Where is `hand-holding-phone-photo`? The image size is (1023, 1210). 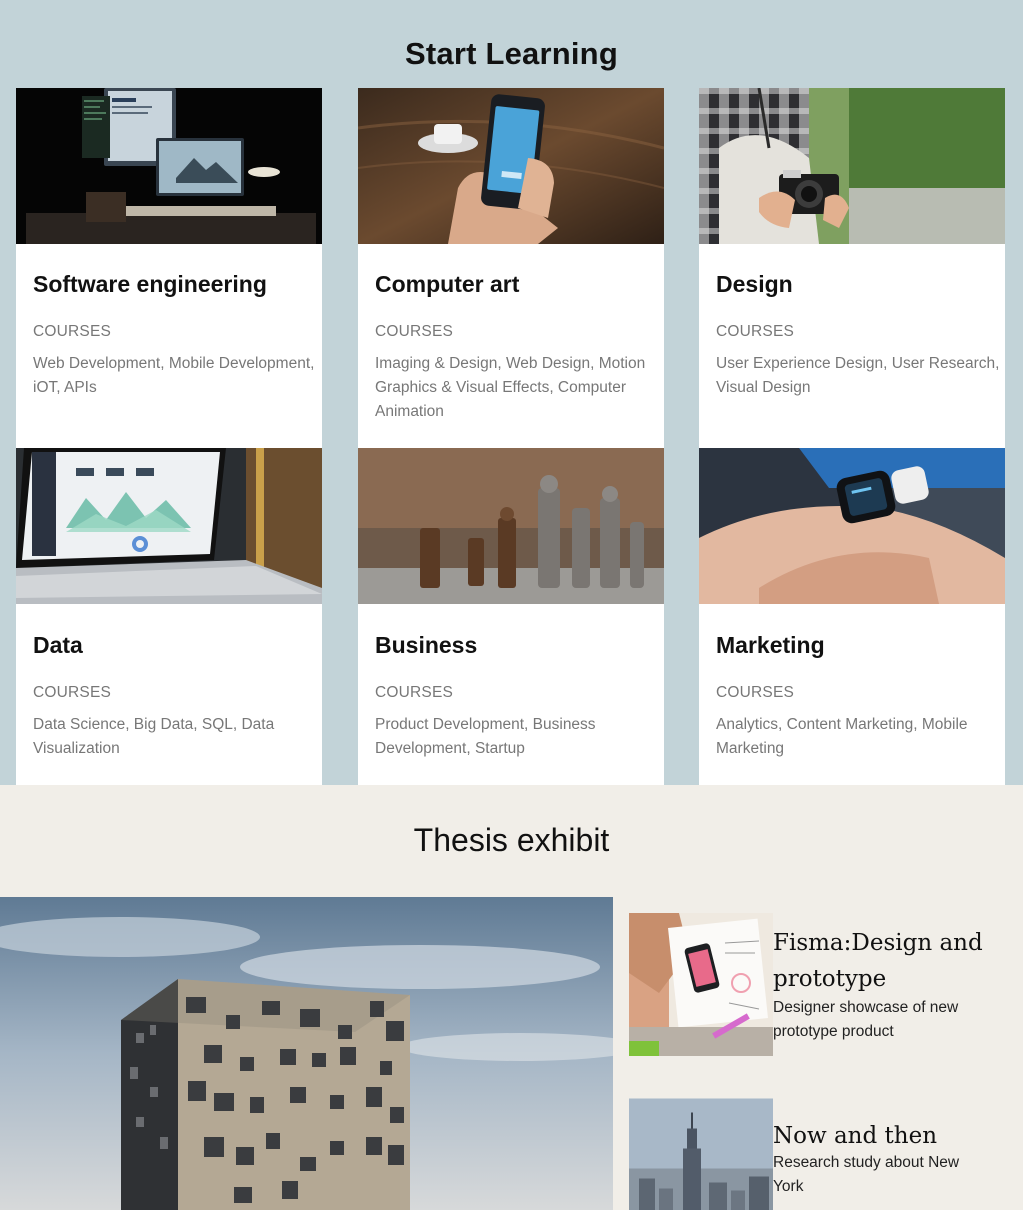
hand-holding-phone-photo is located at coordinates (511, 166).